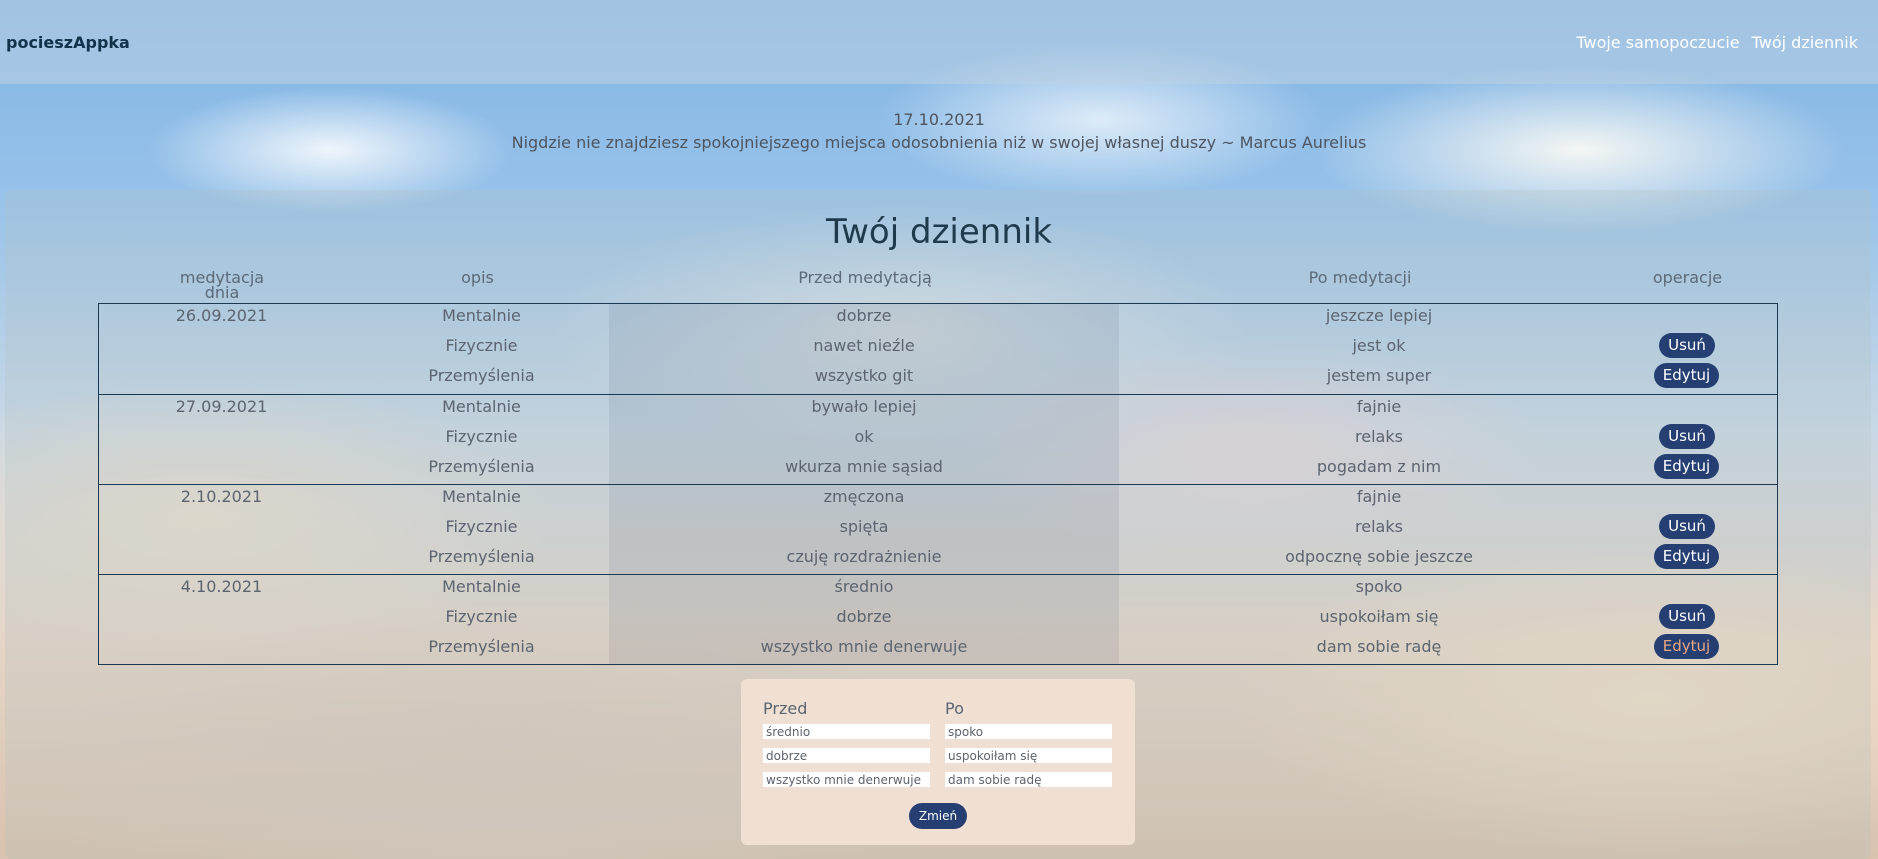  Describe the element at coordinates (68, 42) in the screenshot. I see `brand-logo: pocieszAppka` at that location.